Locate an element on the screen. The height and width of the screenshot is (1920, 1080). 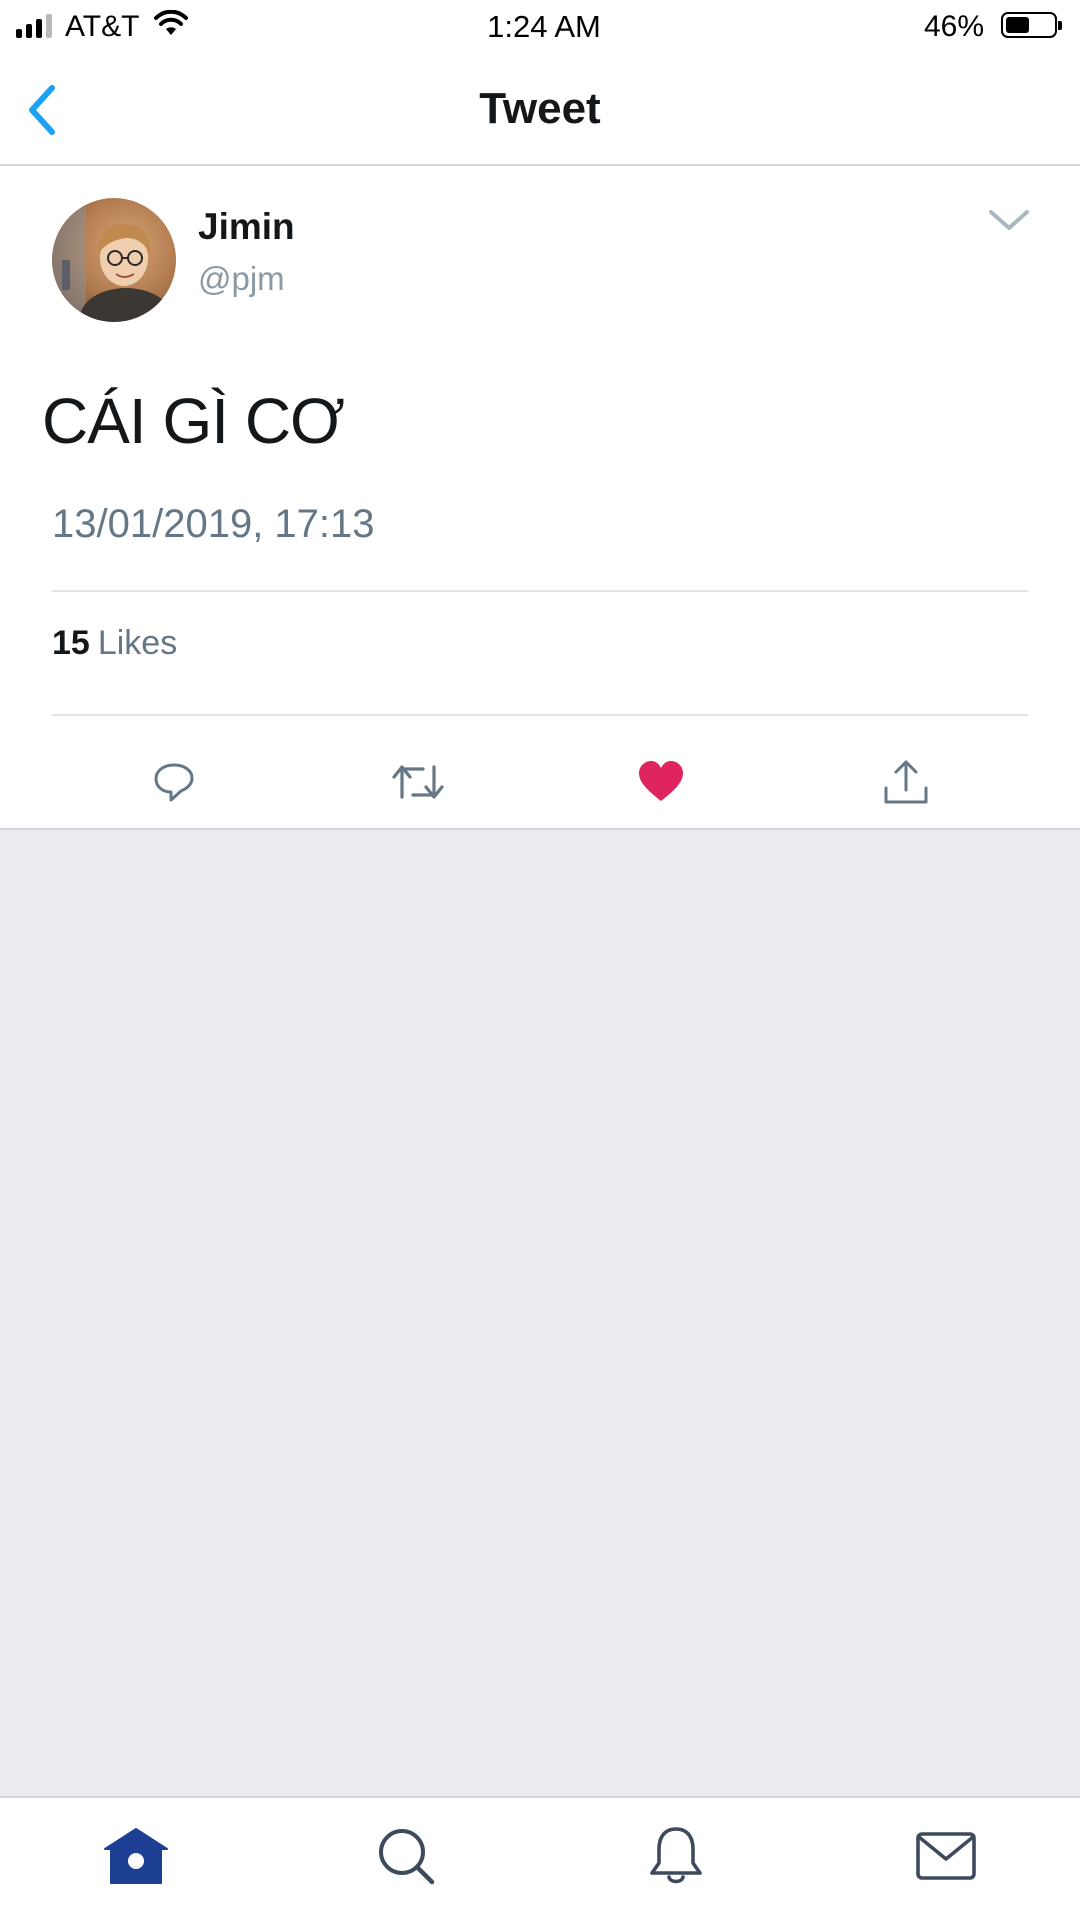
navigation-bar: Tweet is located at coordinates (540, 111).